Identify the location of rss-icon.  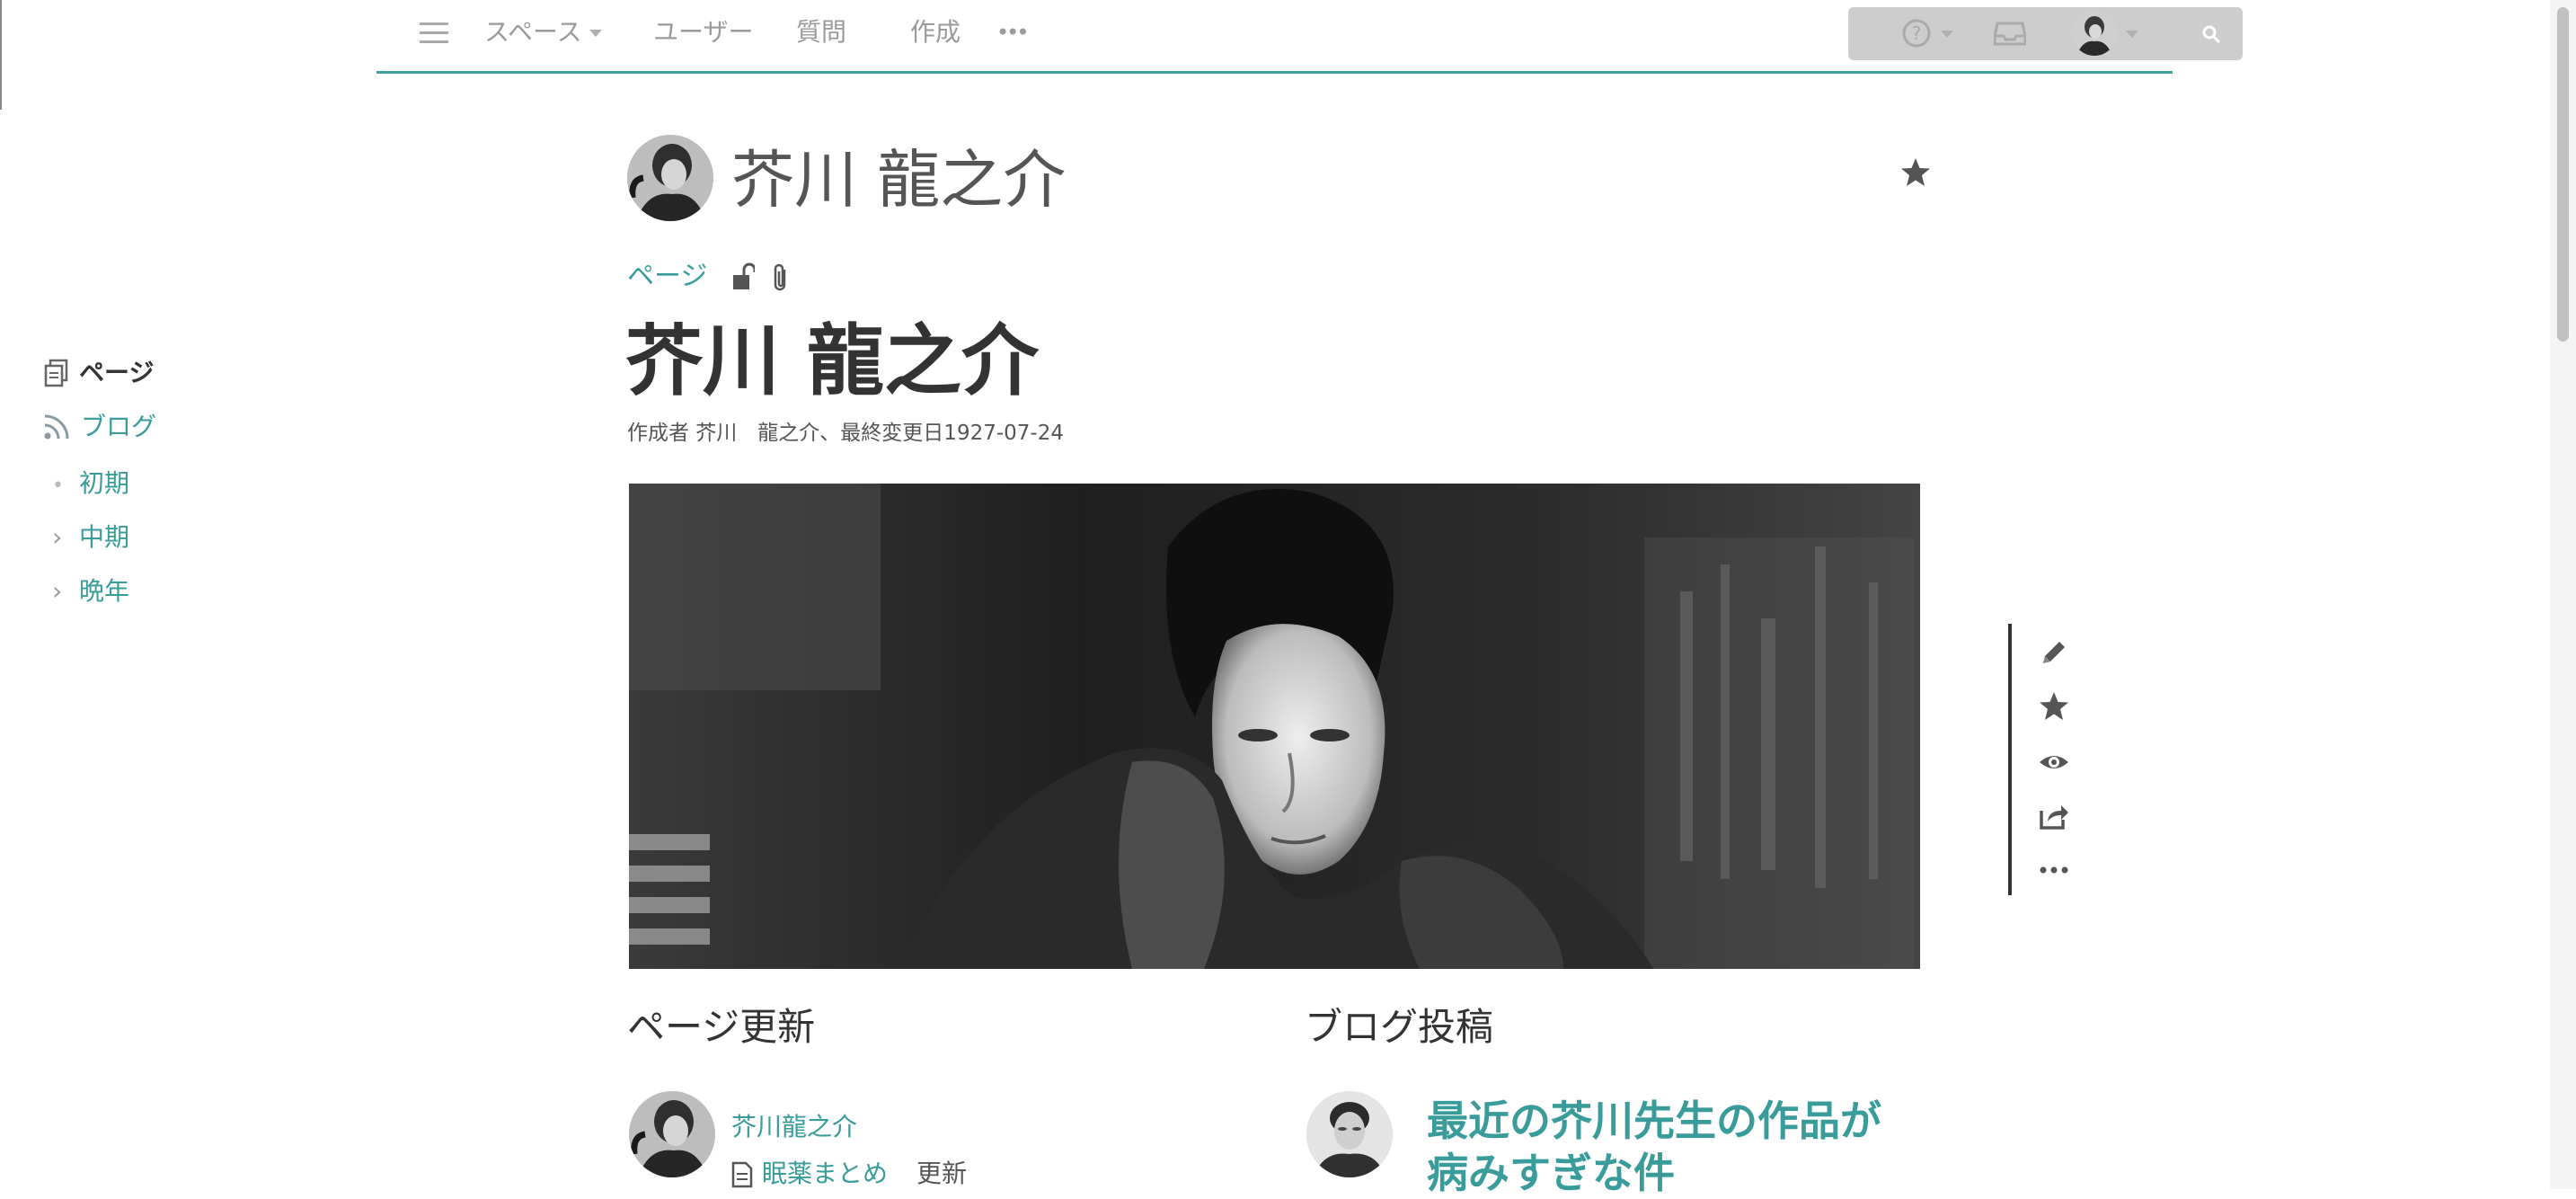
(57, 426).